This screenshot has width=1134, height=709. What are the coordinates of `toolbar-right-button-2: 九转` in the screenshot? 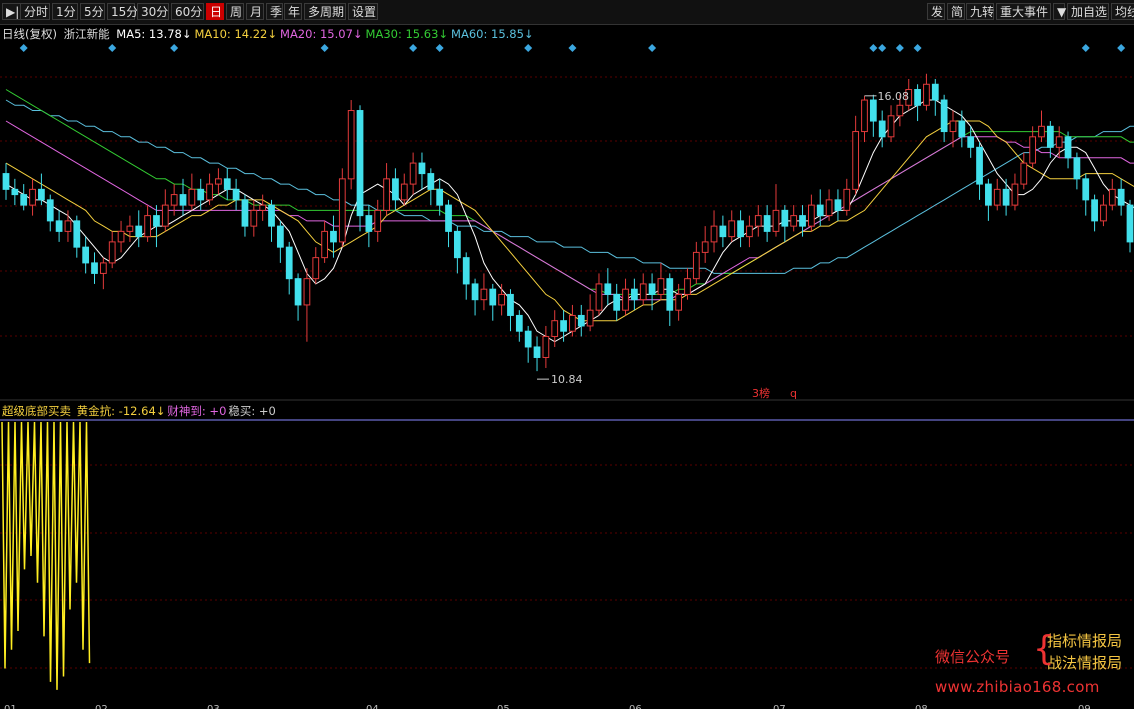 It's located at (980, 11).